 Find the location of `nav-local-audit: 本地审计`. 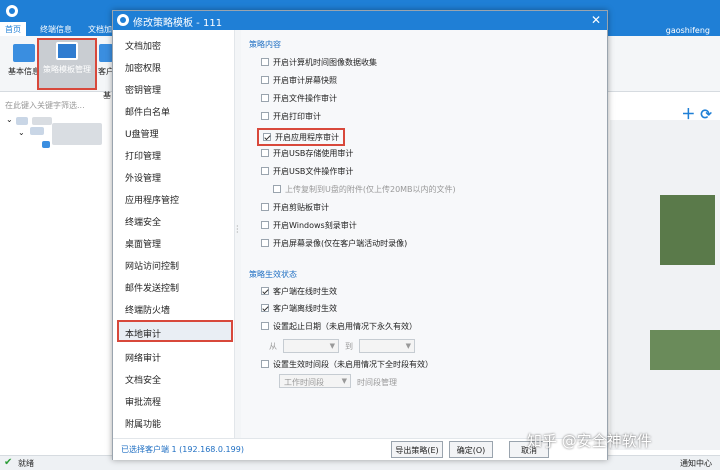

nav-local-audit: 本地审计 is located at coordinates (175, 331).